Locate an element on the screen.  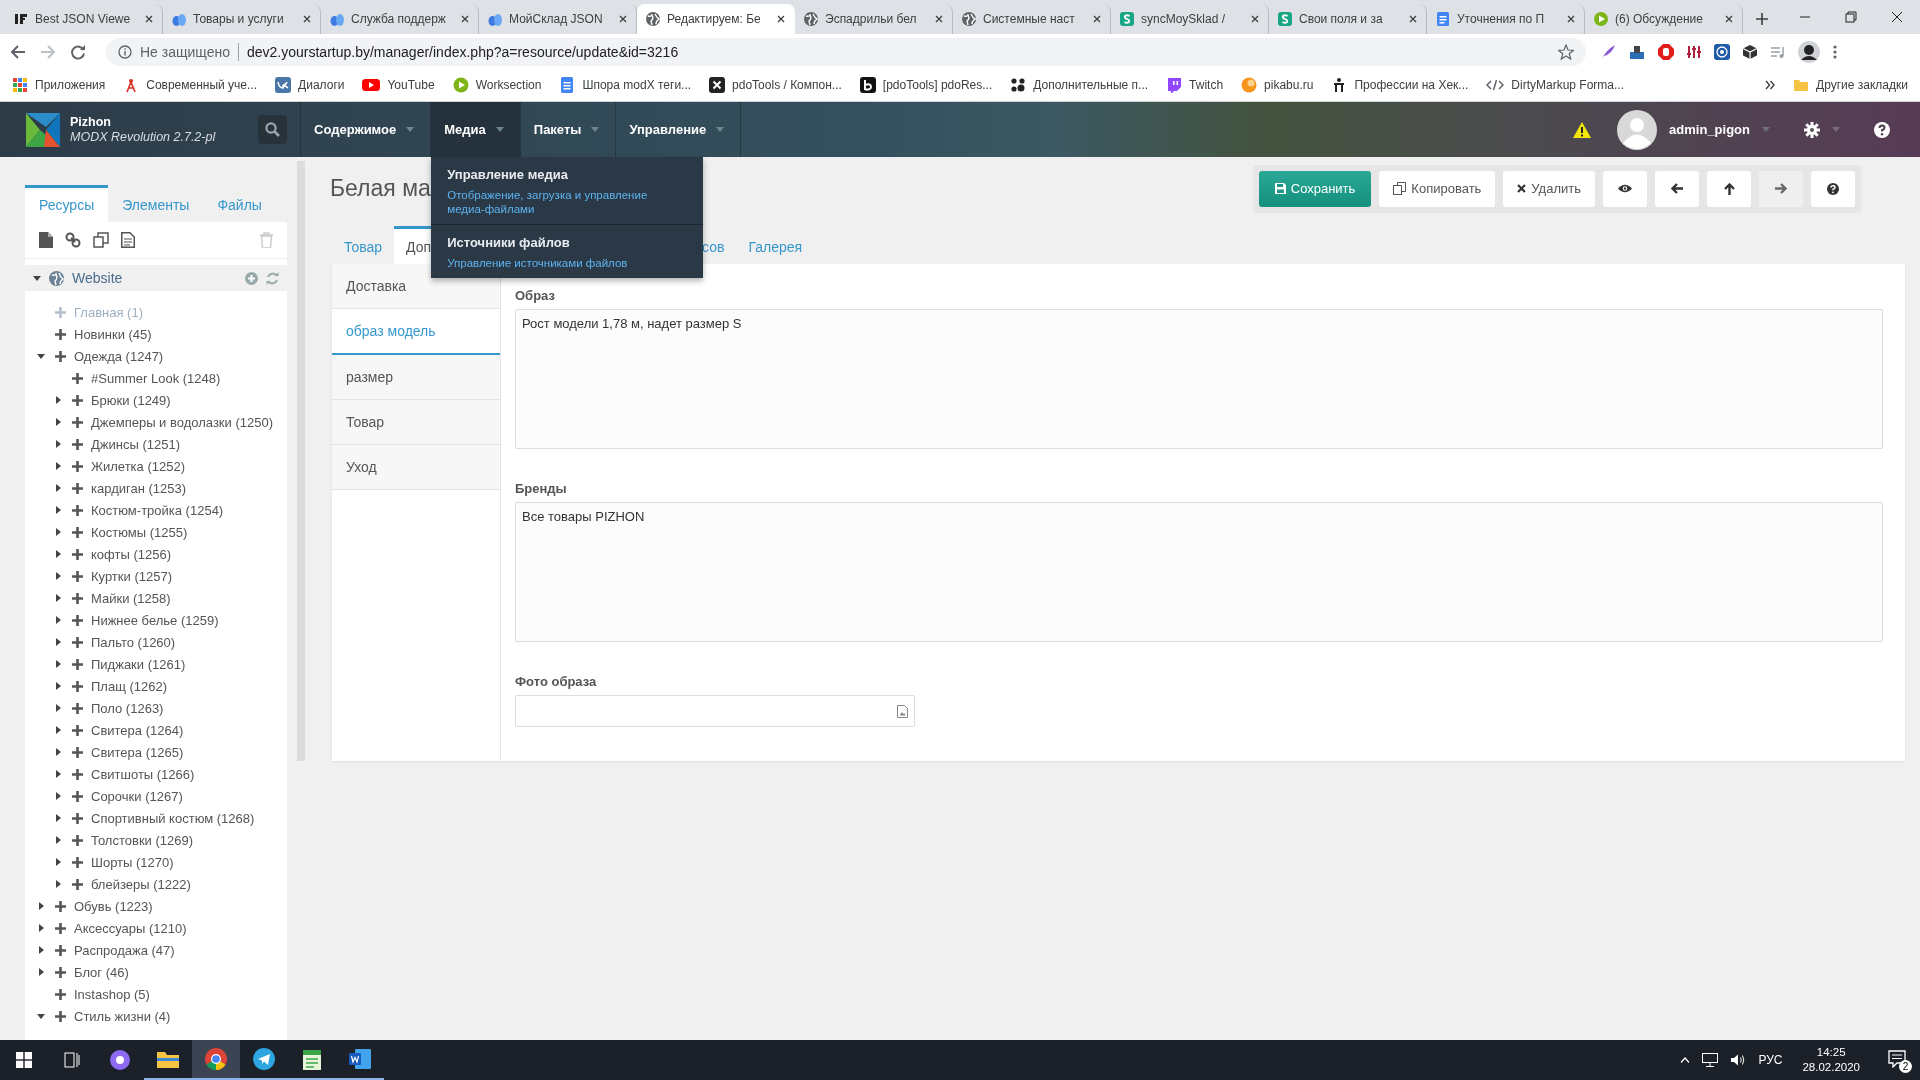
side-tab: Уход is located at coordinates (416, 467).